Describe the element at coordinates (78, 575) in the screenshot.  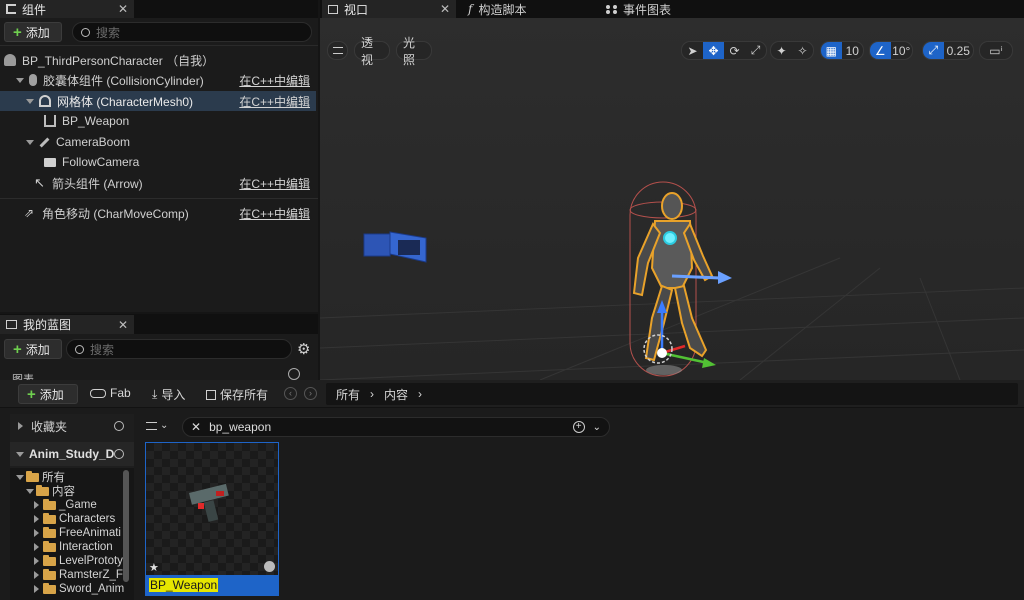
I see `folder-item: RamsterZ_F` at that location.